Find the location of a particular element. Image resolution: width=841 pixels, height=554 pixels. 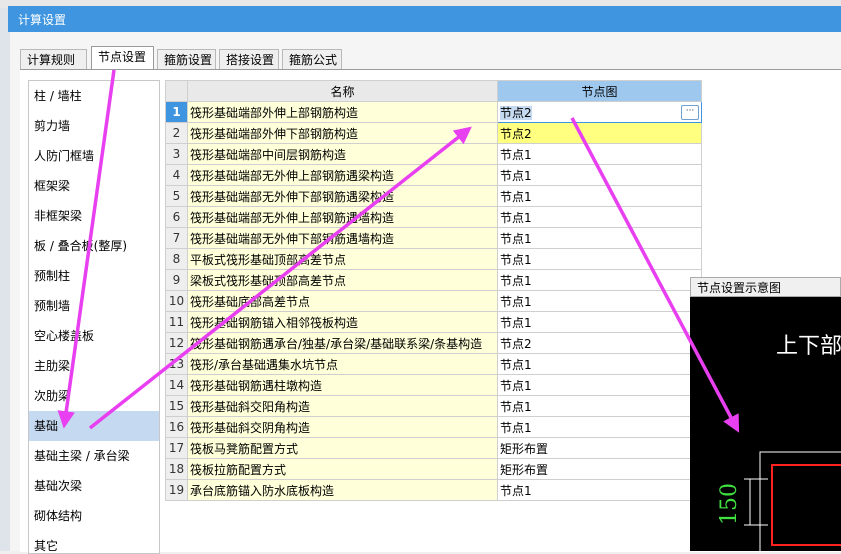

arrow-tab-to-list is located at coordinates (86, 249).